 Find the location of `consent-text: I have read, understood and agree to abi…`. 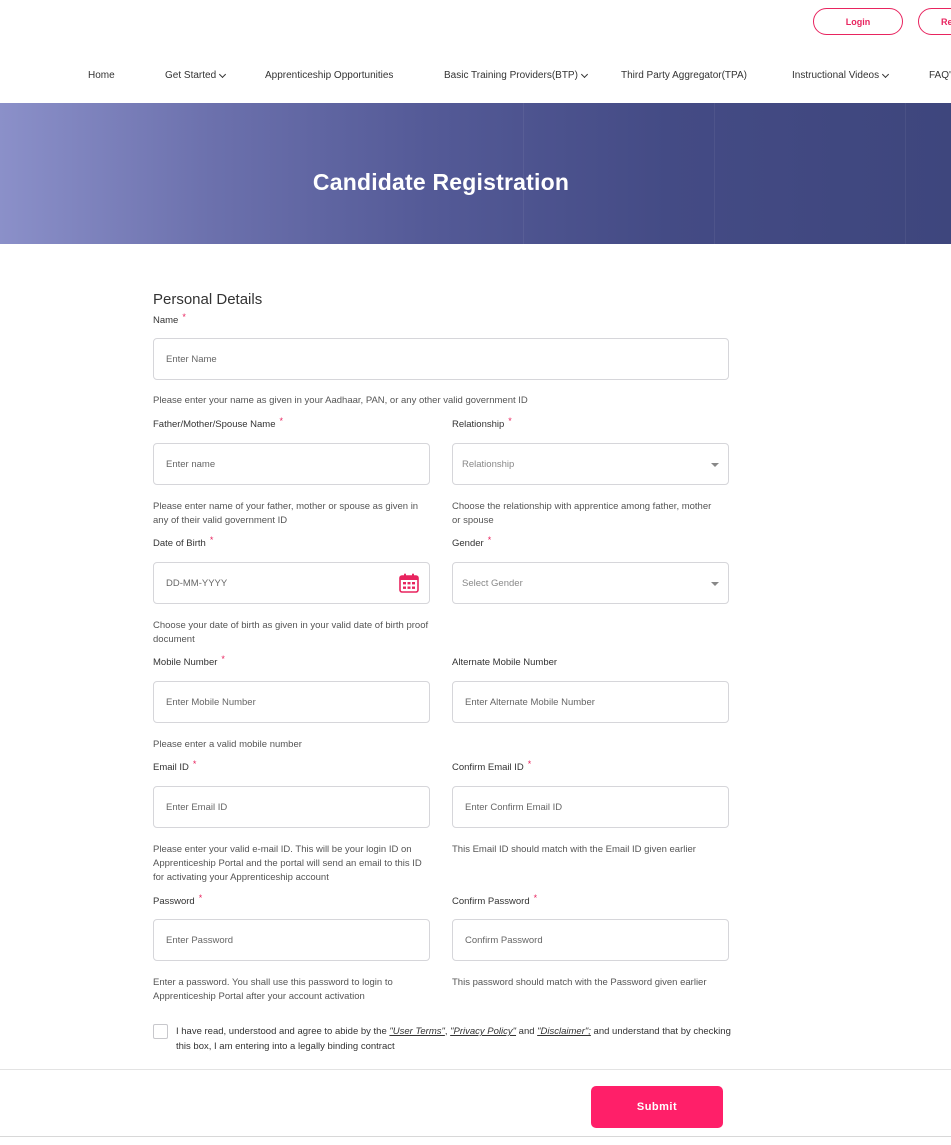

consent-text: I have read, understood and agree to abi… is located at coordinates (456, 1039).